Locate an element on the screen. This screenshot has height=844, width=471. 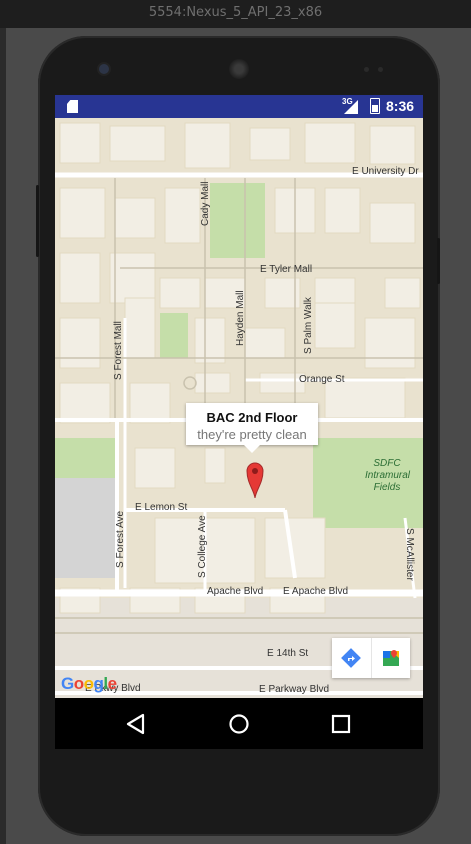
street-label-s-forest-ave: S Forest Ave is located at coordinates (120, 539).